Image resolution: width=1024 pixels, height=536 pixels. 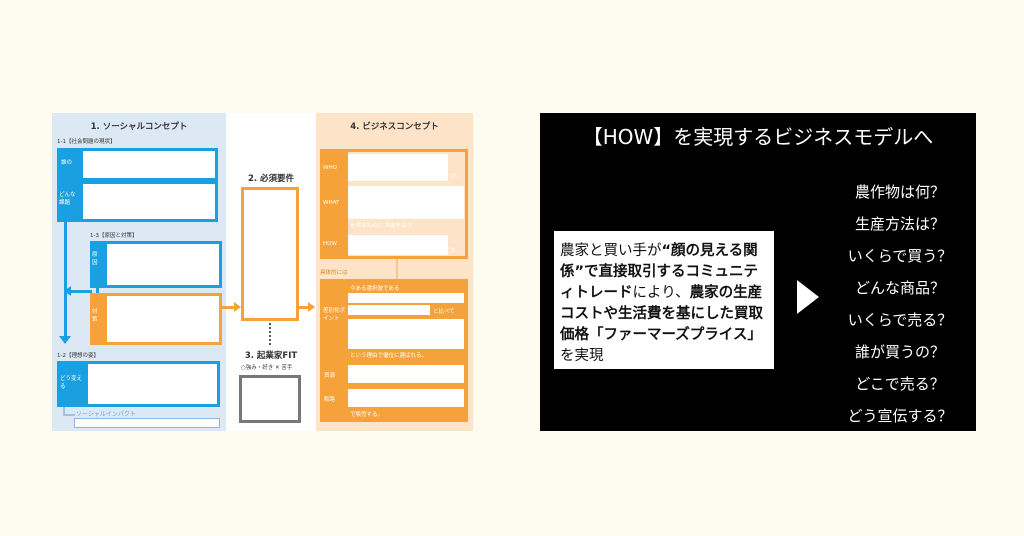 What do you see at coordinates (163, 319) in the screenshot?
I see `measure-input-box` at bounding box center [163, 319].